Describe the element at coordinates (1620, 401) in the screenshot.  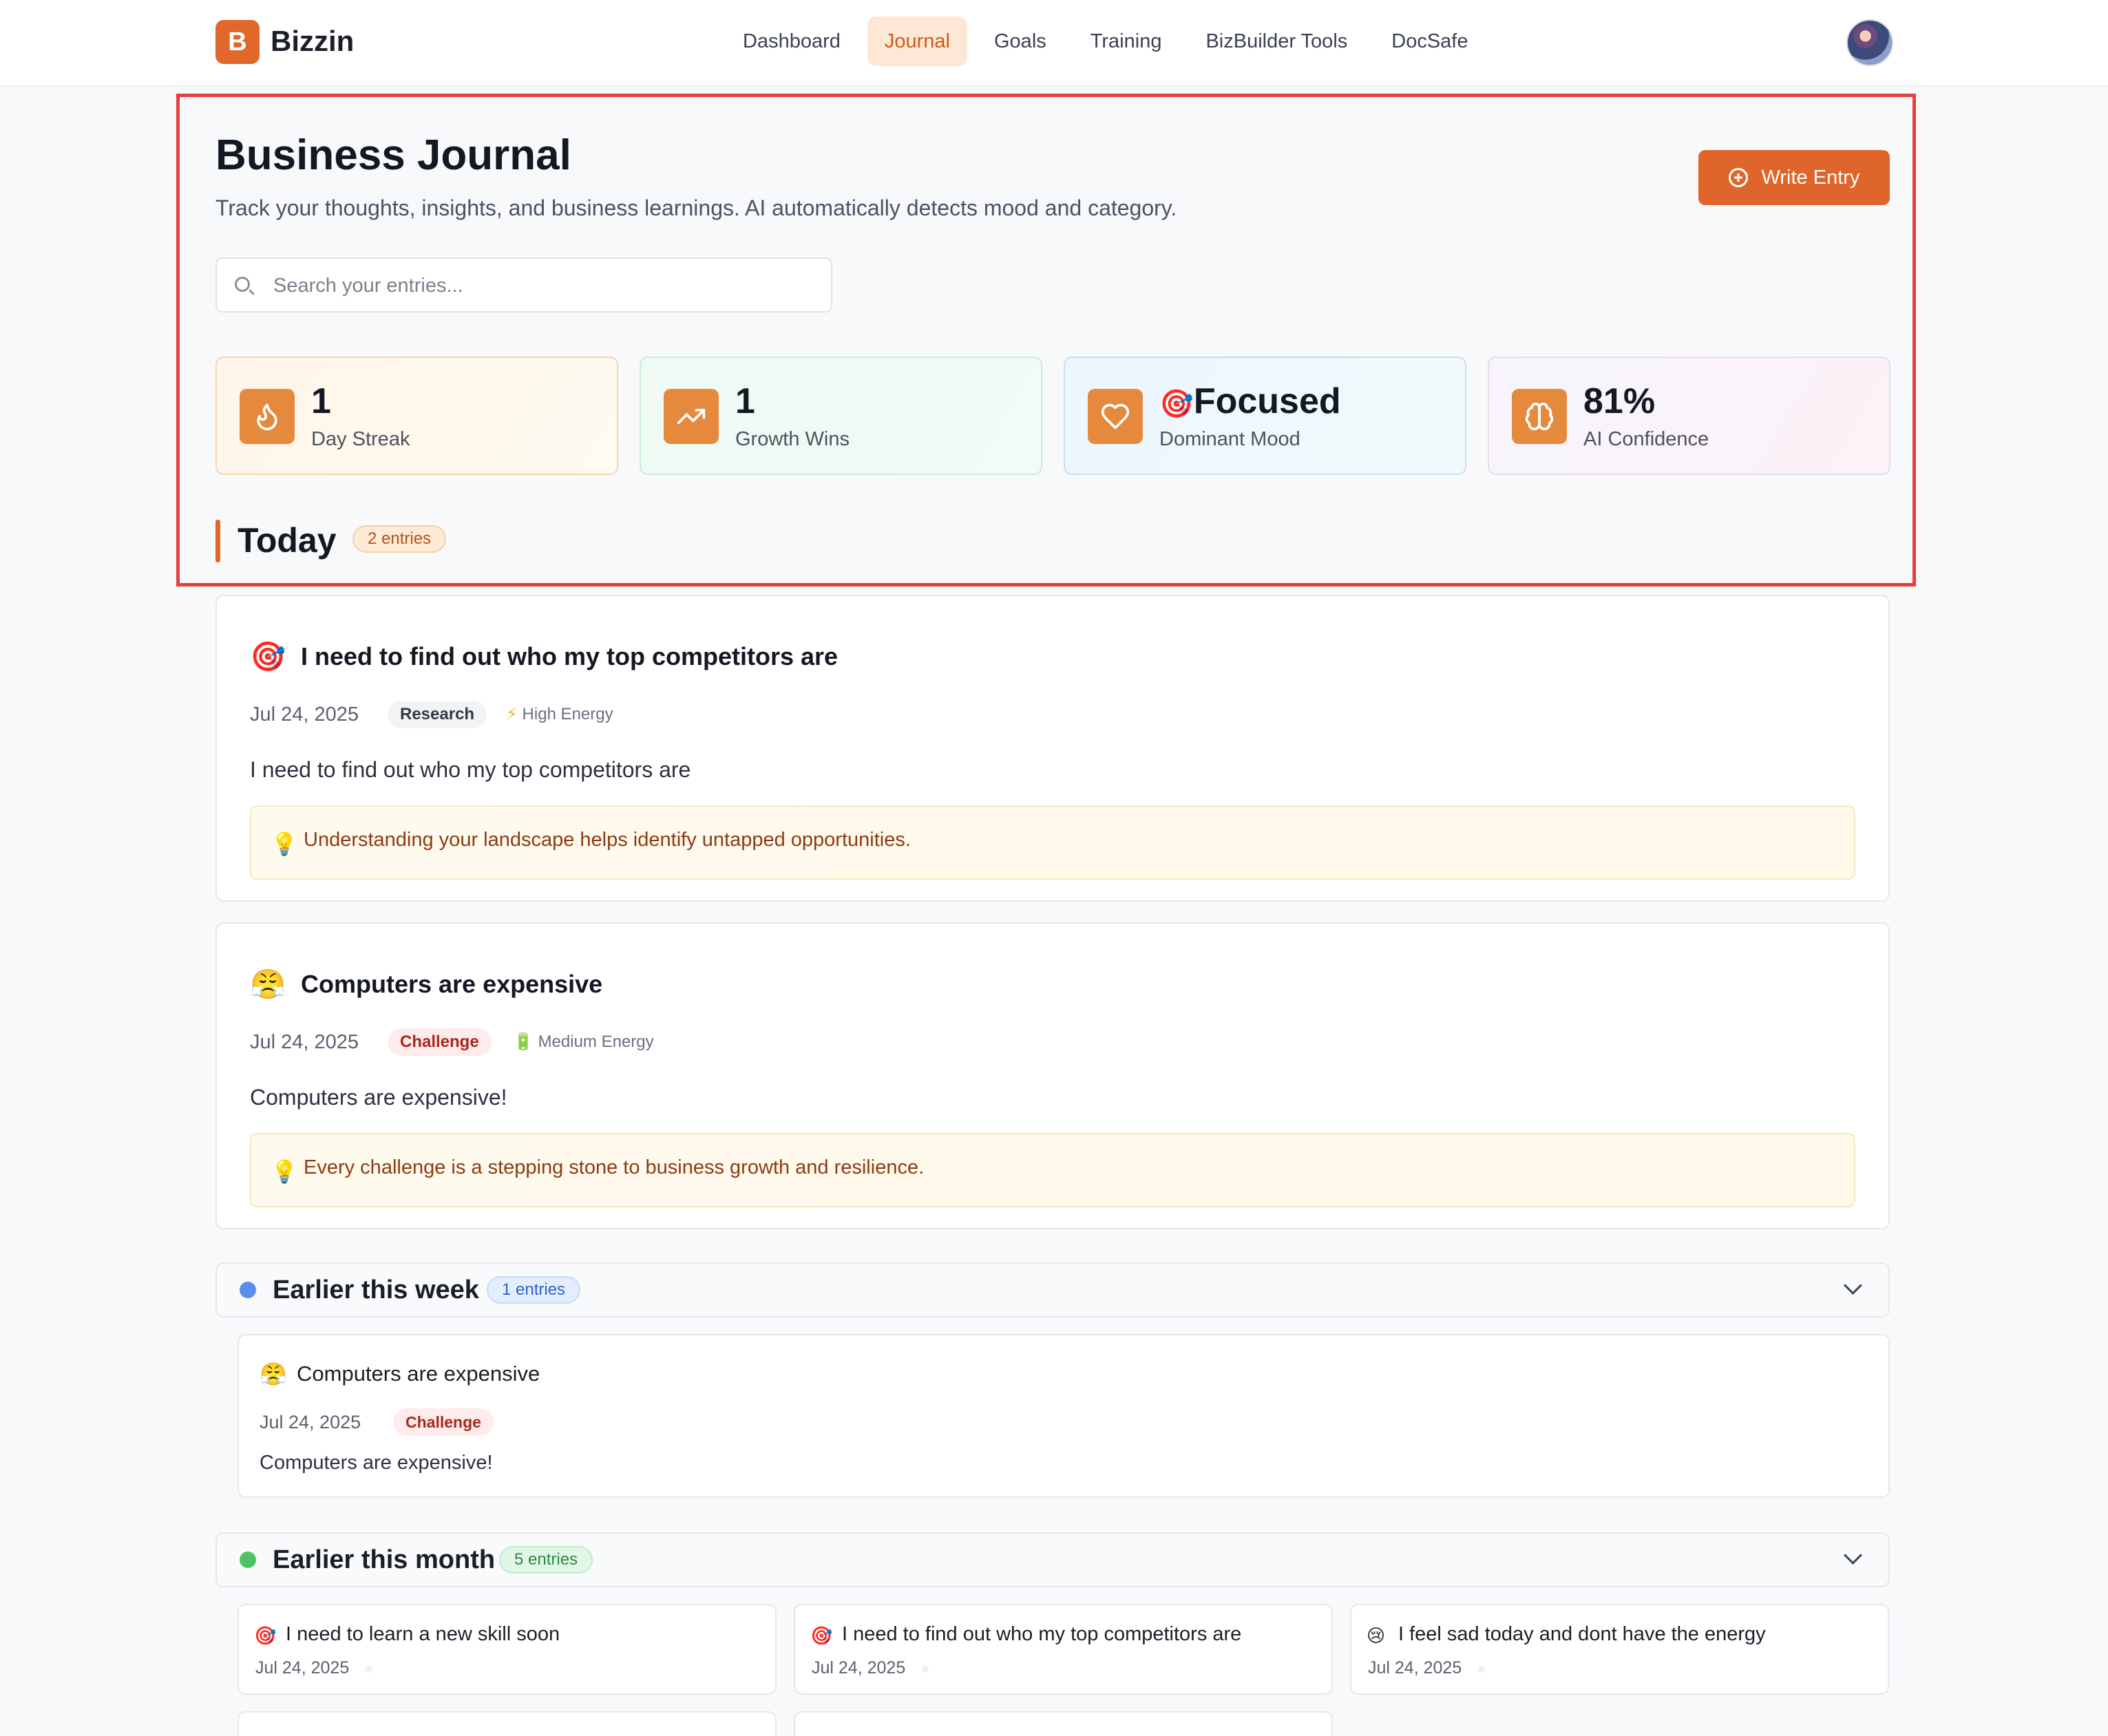
I see `stat-value: 81%` at that location.